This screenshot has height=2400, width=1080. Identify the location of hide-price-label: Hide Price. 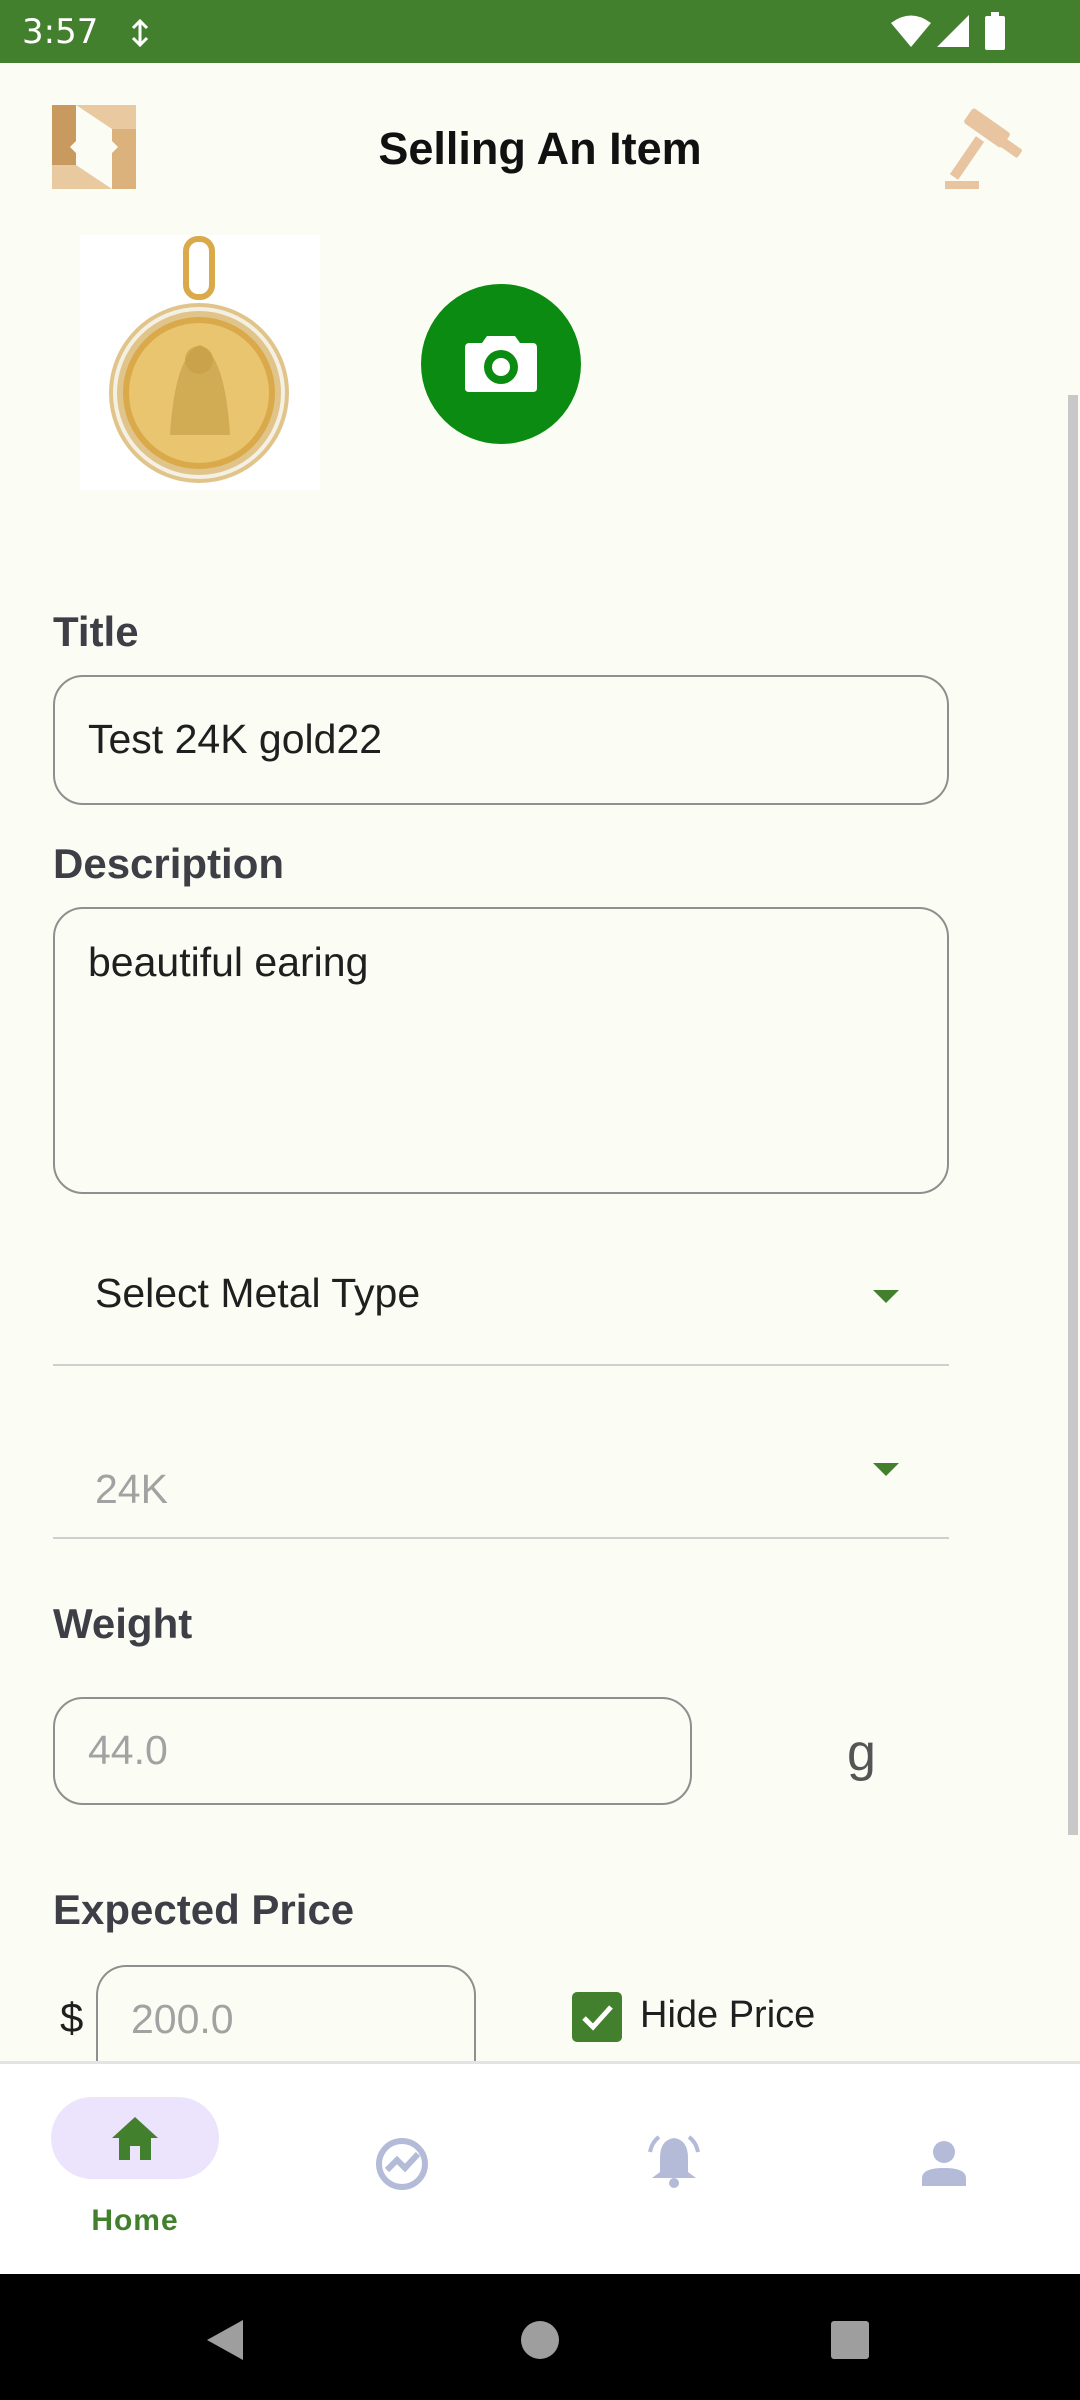
(728, 2015).